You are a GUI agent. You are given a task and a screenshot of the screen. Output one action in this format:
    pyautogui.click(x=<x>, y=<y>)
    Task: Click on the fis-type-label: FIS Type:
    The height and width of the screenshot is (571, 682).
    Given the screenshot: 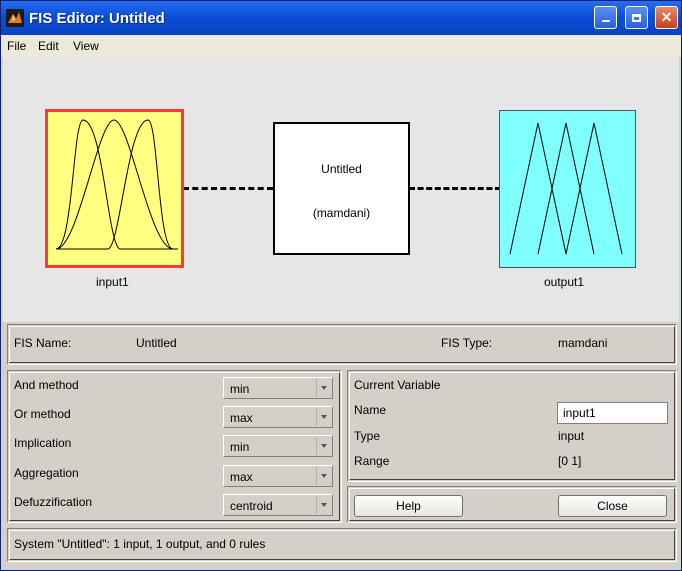 What is the action you would take?
    pyautogui.click(x=467, y=343)
    